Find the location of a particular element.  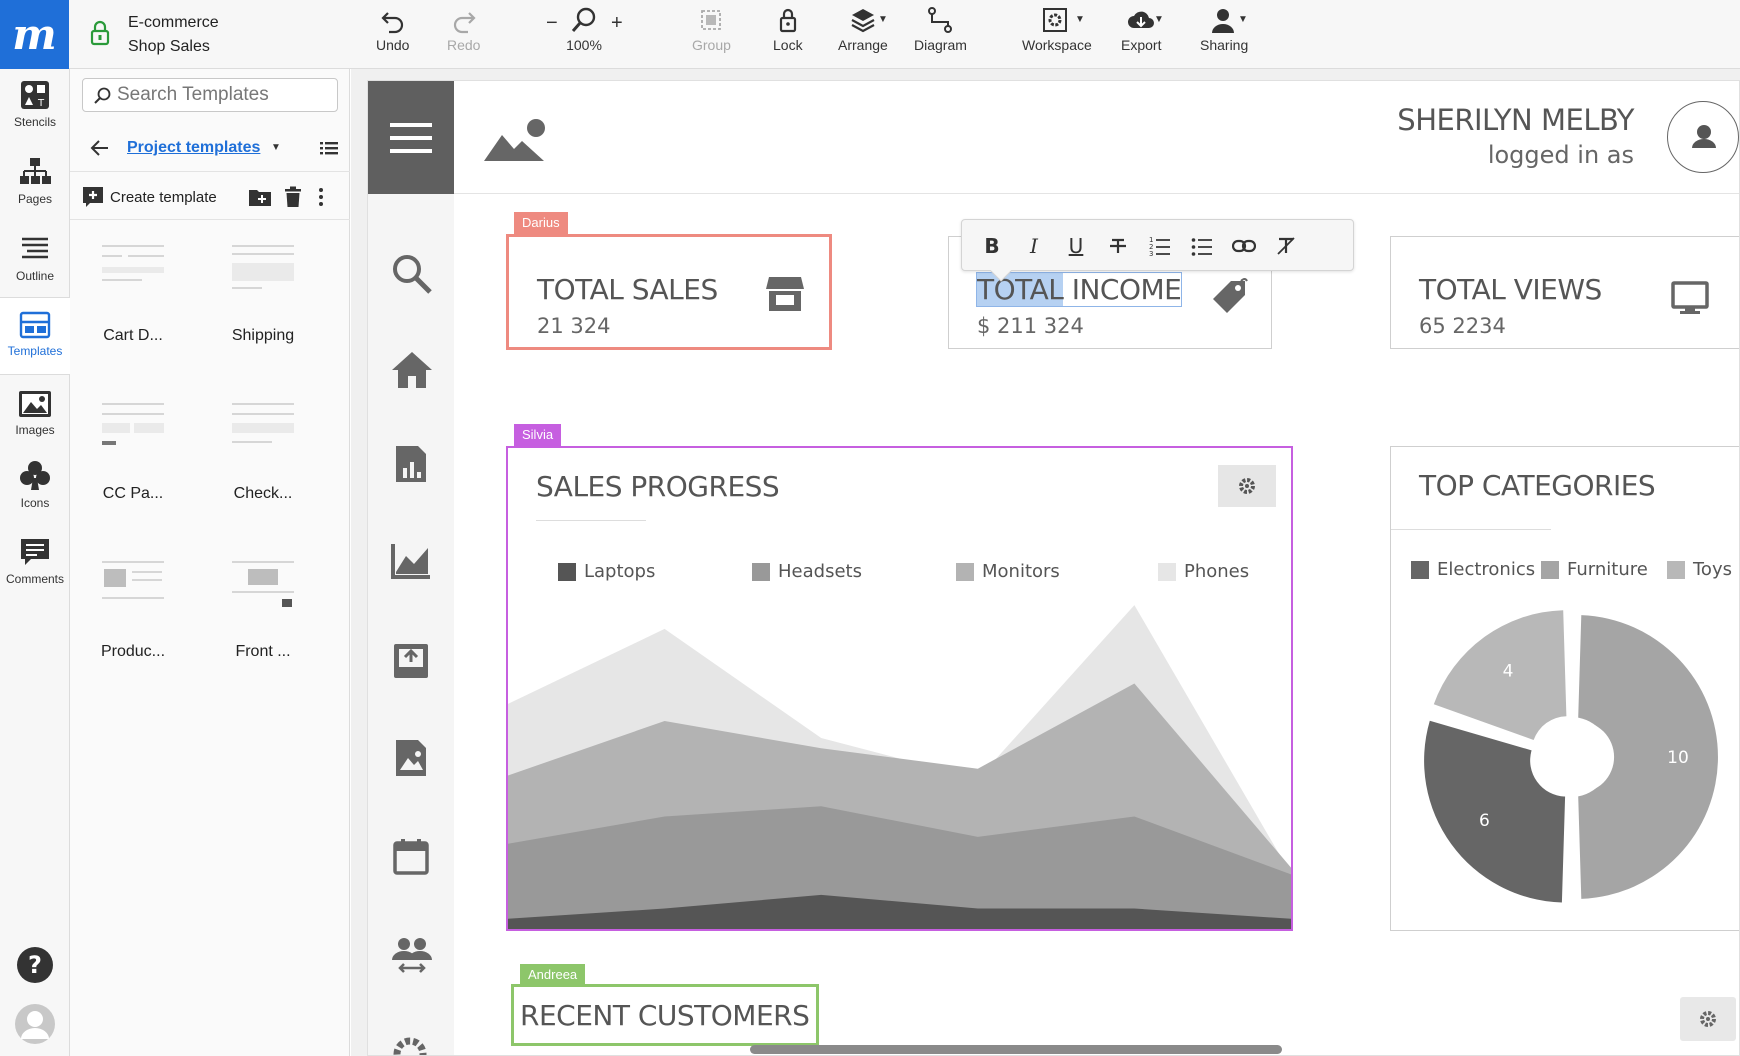

rail-item-templates: Templates is located at coordinates (35, 336).